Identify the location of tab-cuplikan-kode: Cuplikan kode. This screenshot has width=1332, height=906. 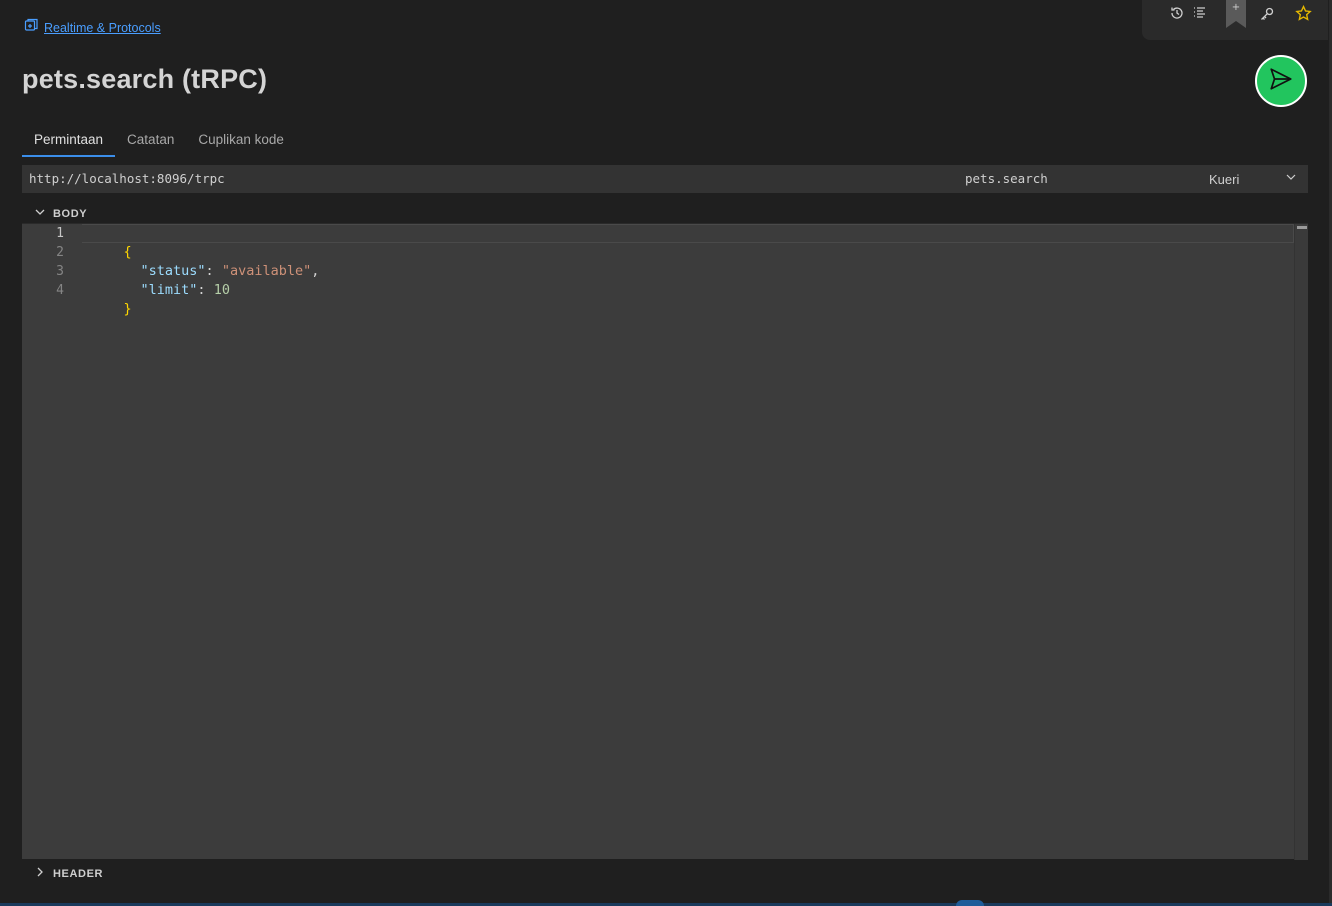
(241, 142).